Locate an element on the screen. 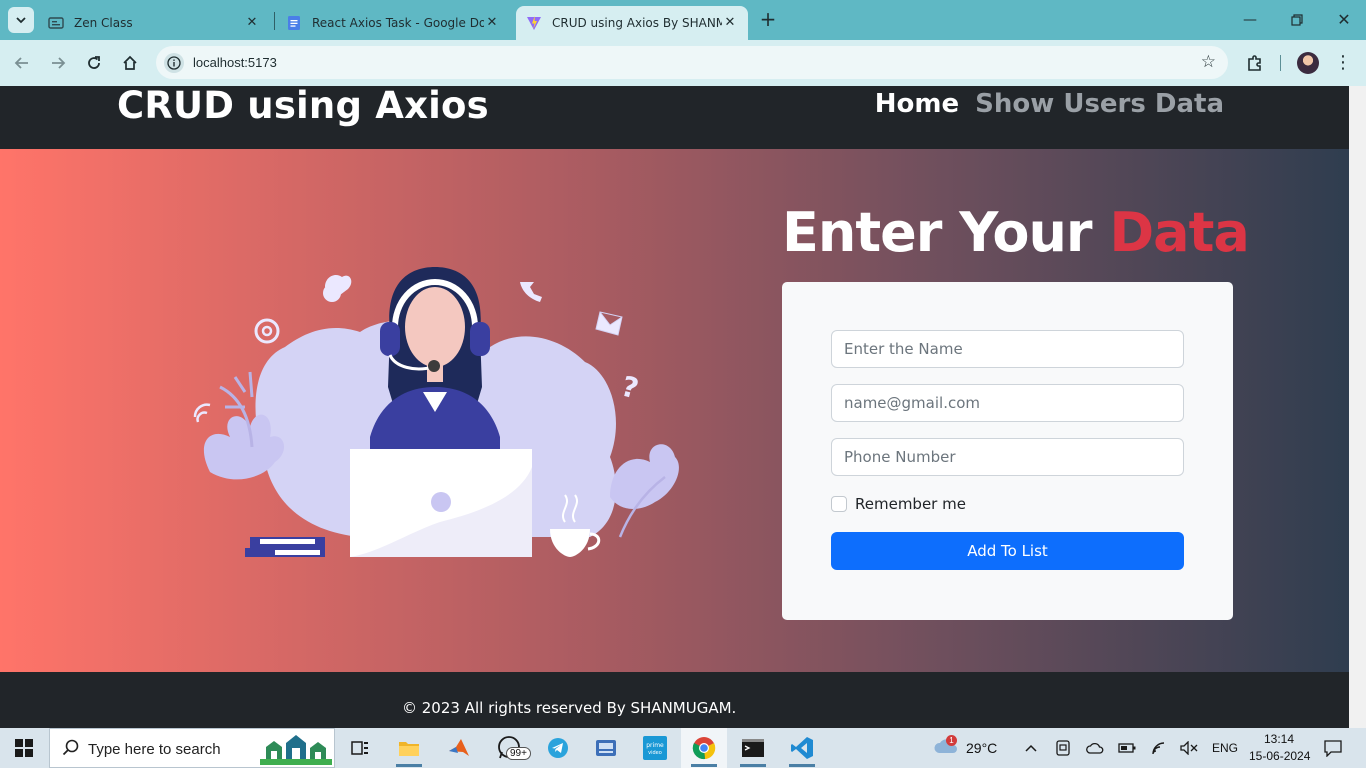  name-input is located at coordinates (1007, 349).